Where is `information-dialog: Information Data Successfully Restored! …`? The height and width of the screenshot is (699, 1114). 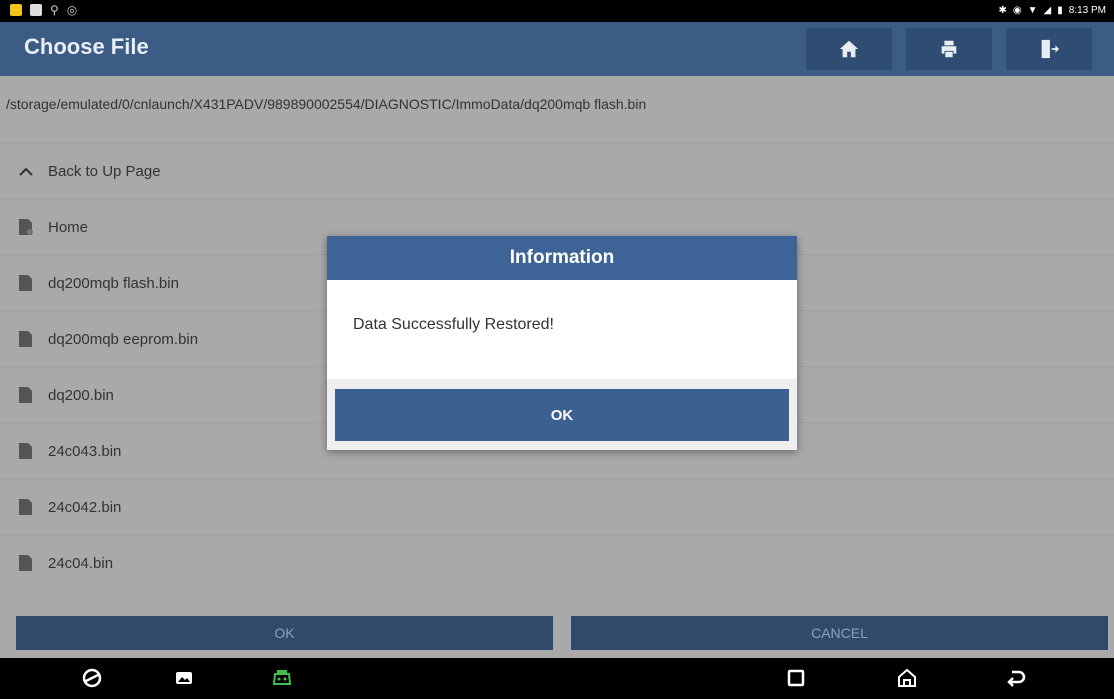 information-dialog: Information Data Successfully Restored! … is located at coordinates (562, 343).